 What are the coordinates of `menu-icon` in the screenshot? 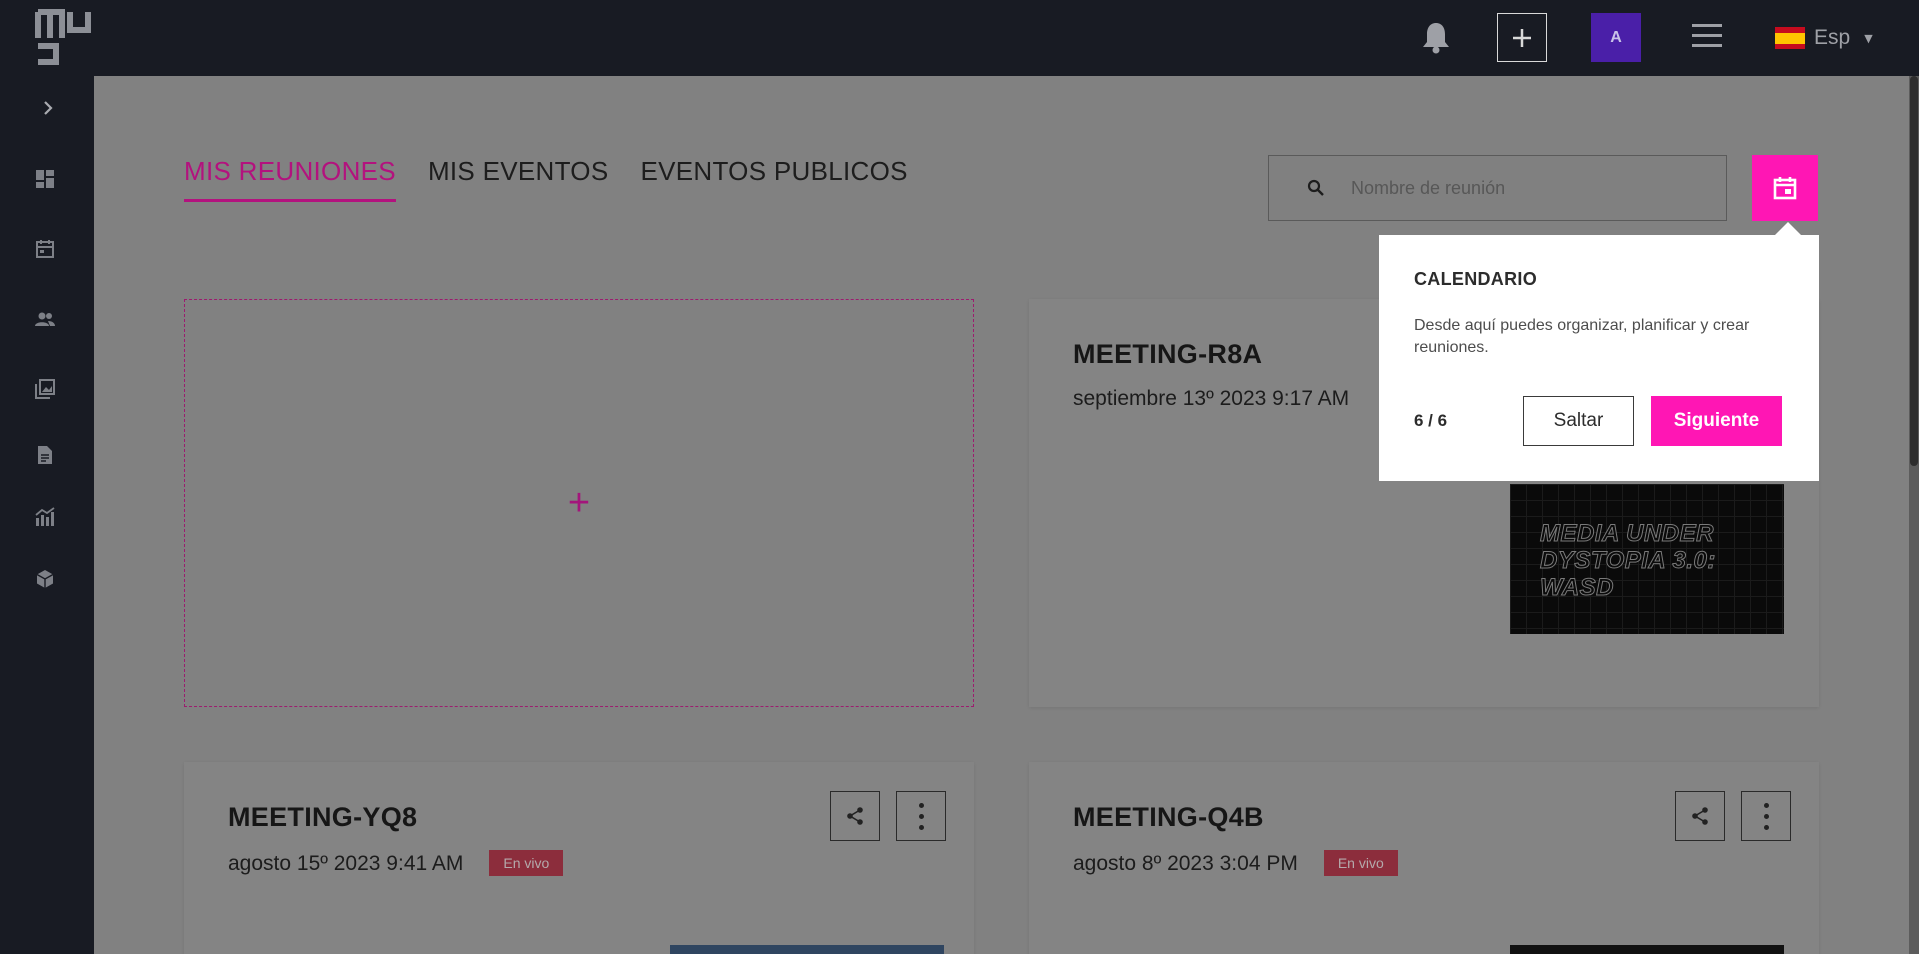 It's located at (1707, 36).